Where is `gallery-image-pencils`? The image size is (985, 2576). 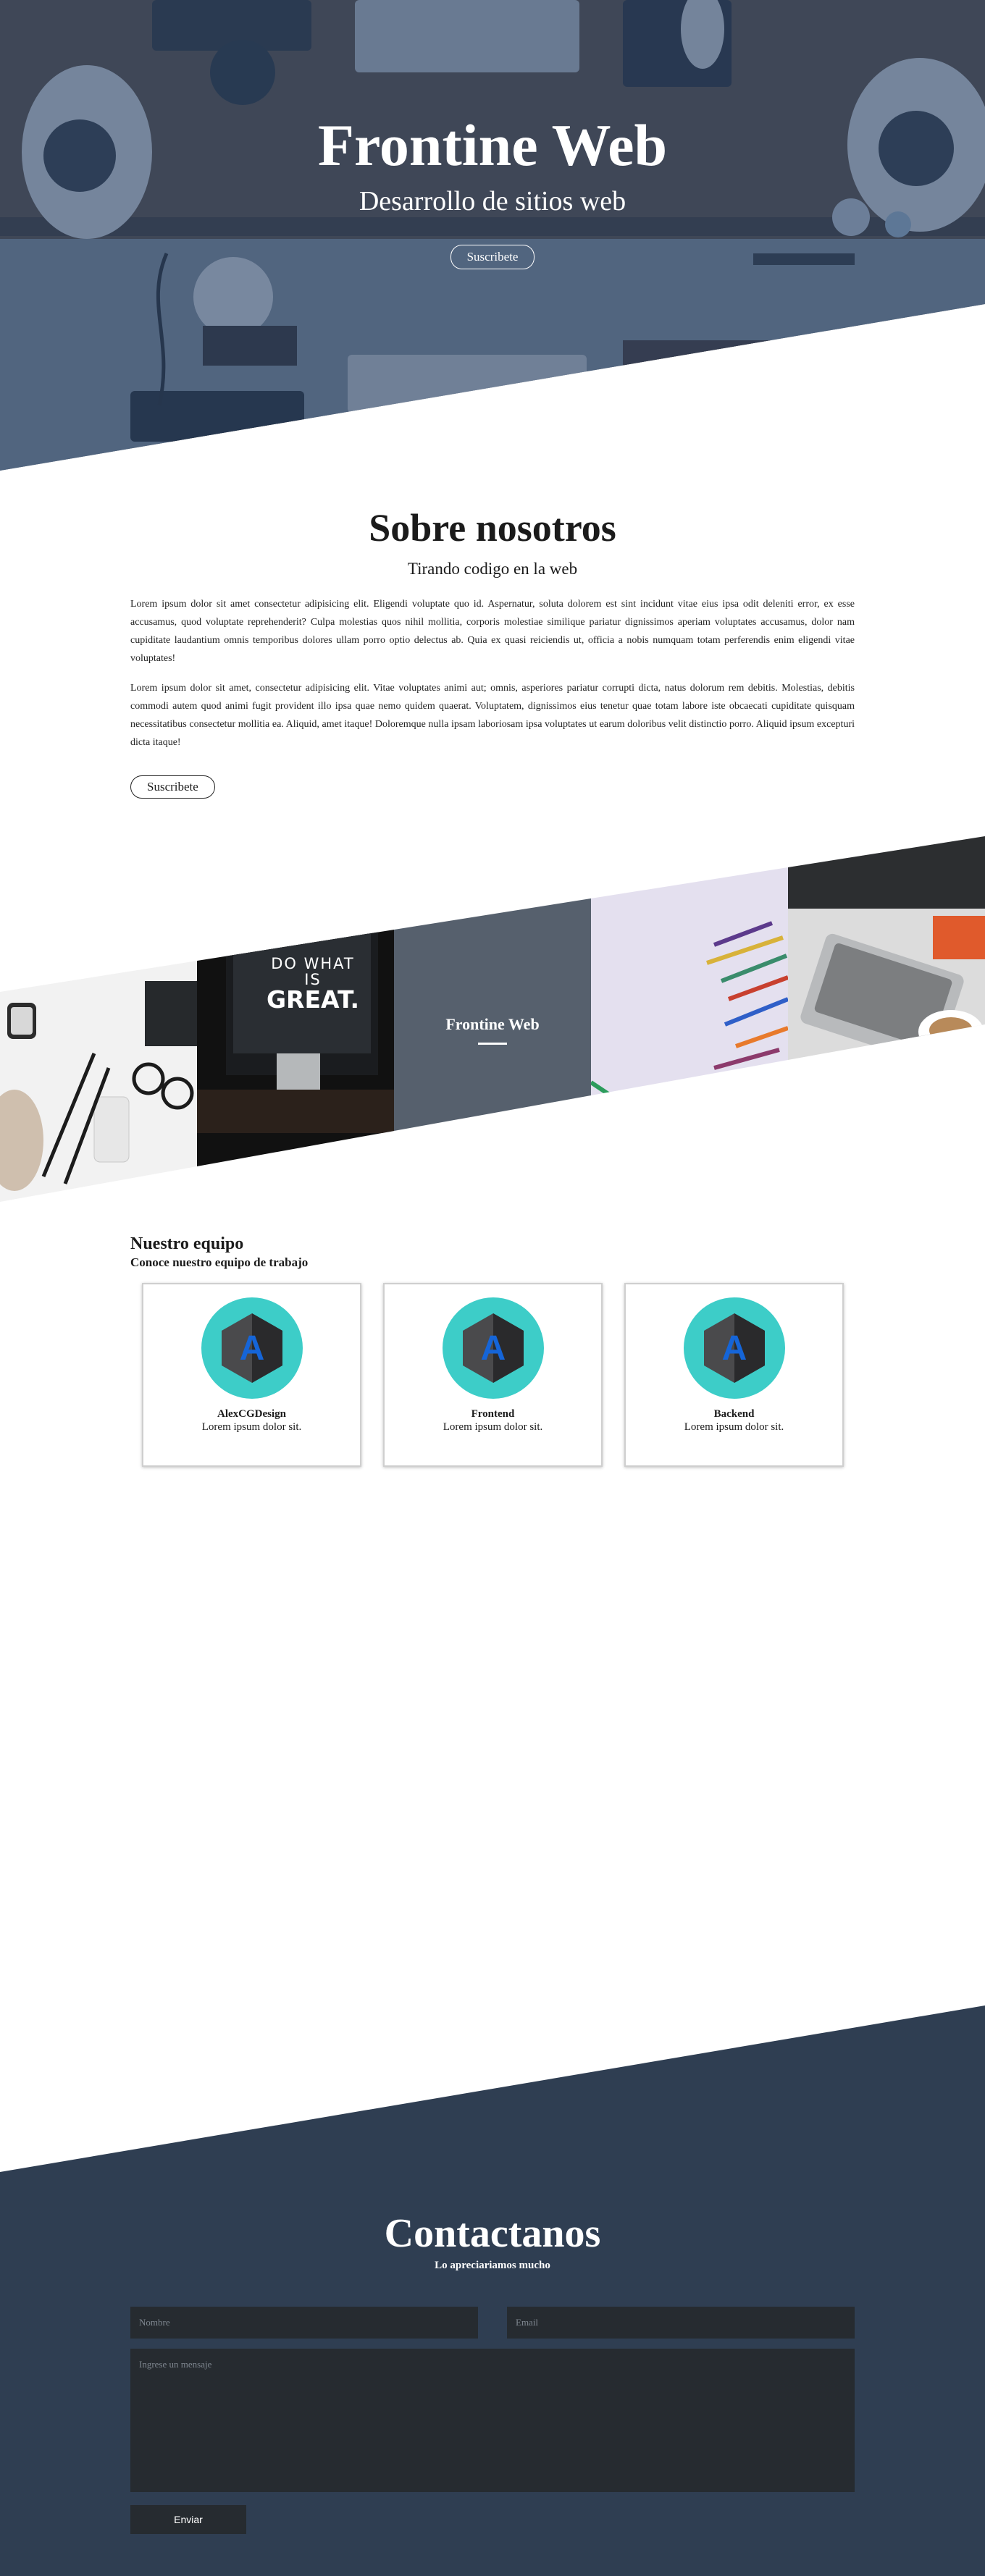 gallery-image-pencils is located at coordinates (689, 1019).